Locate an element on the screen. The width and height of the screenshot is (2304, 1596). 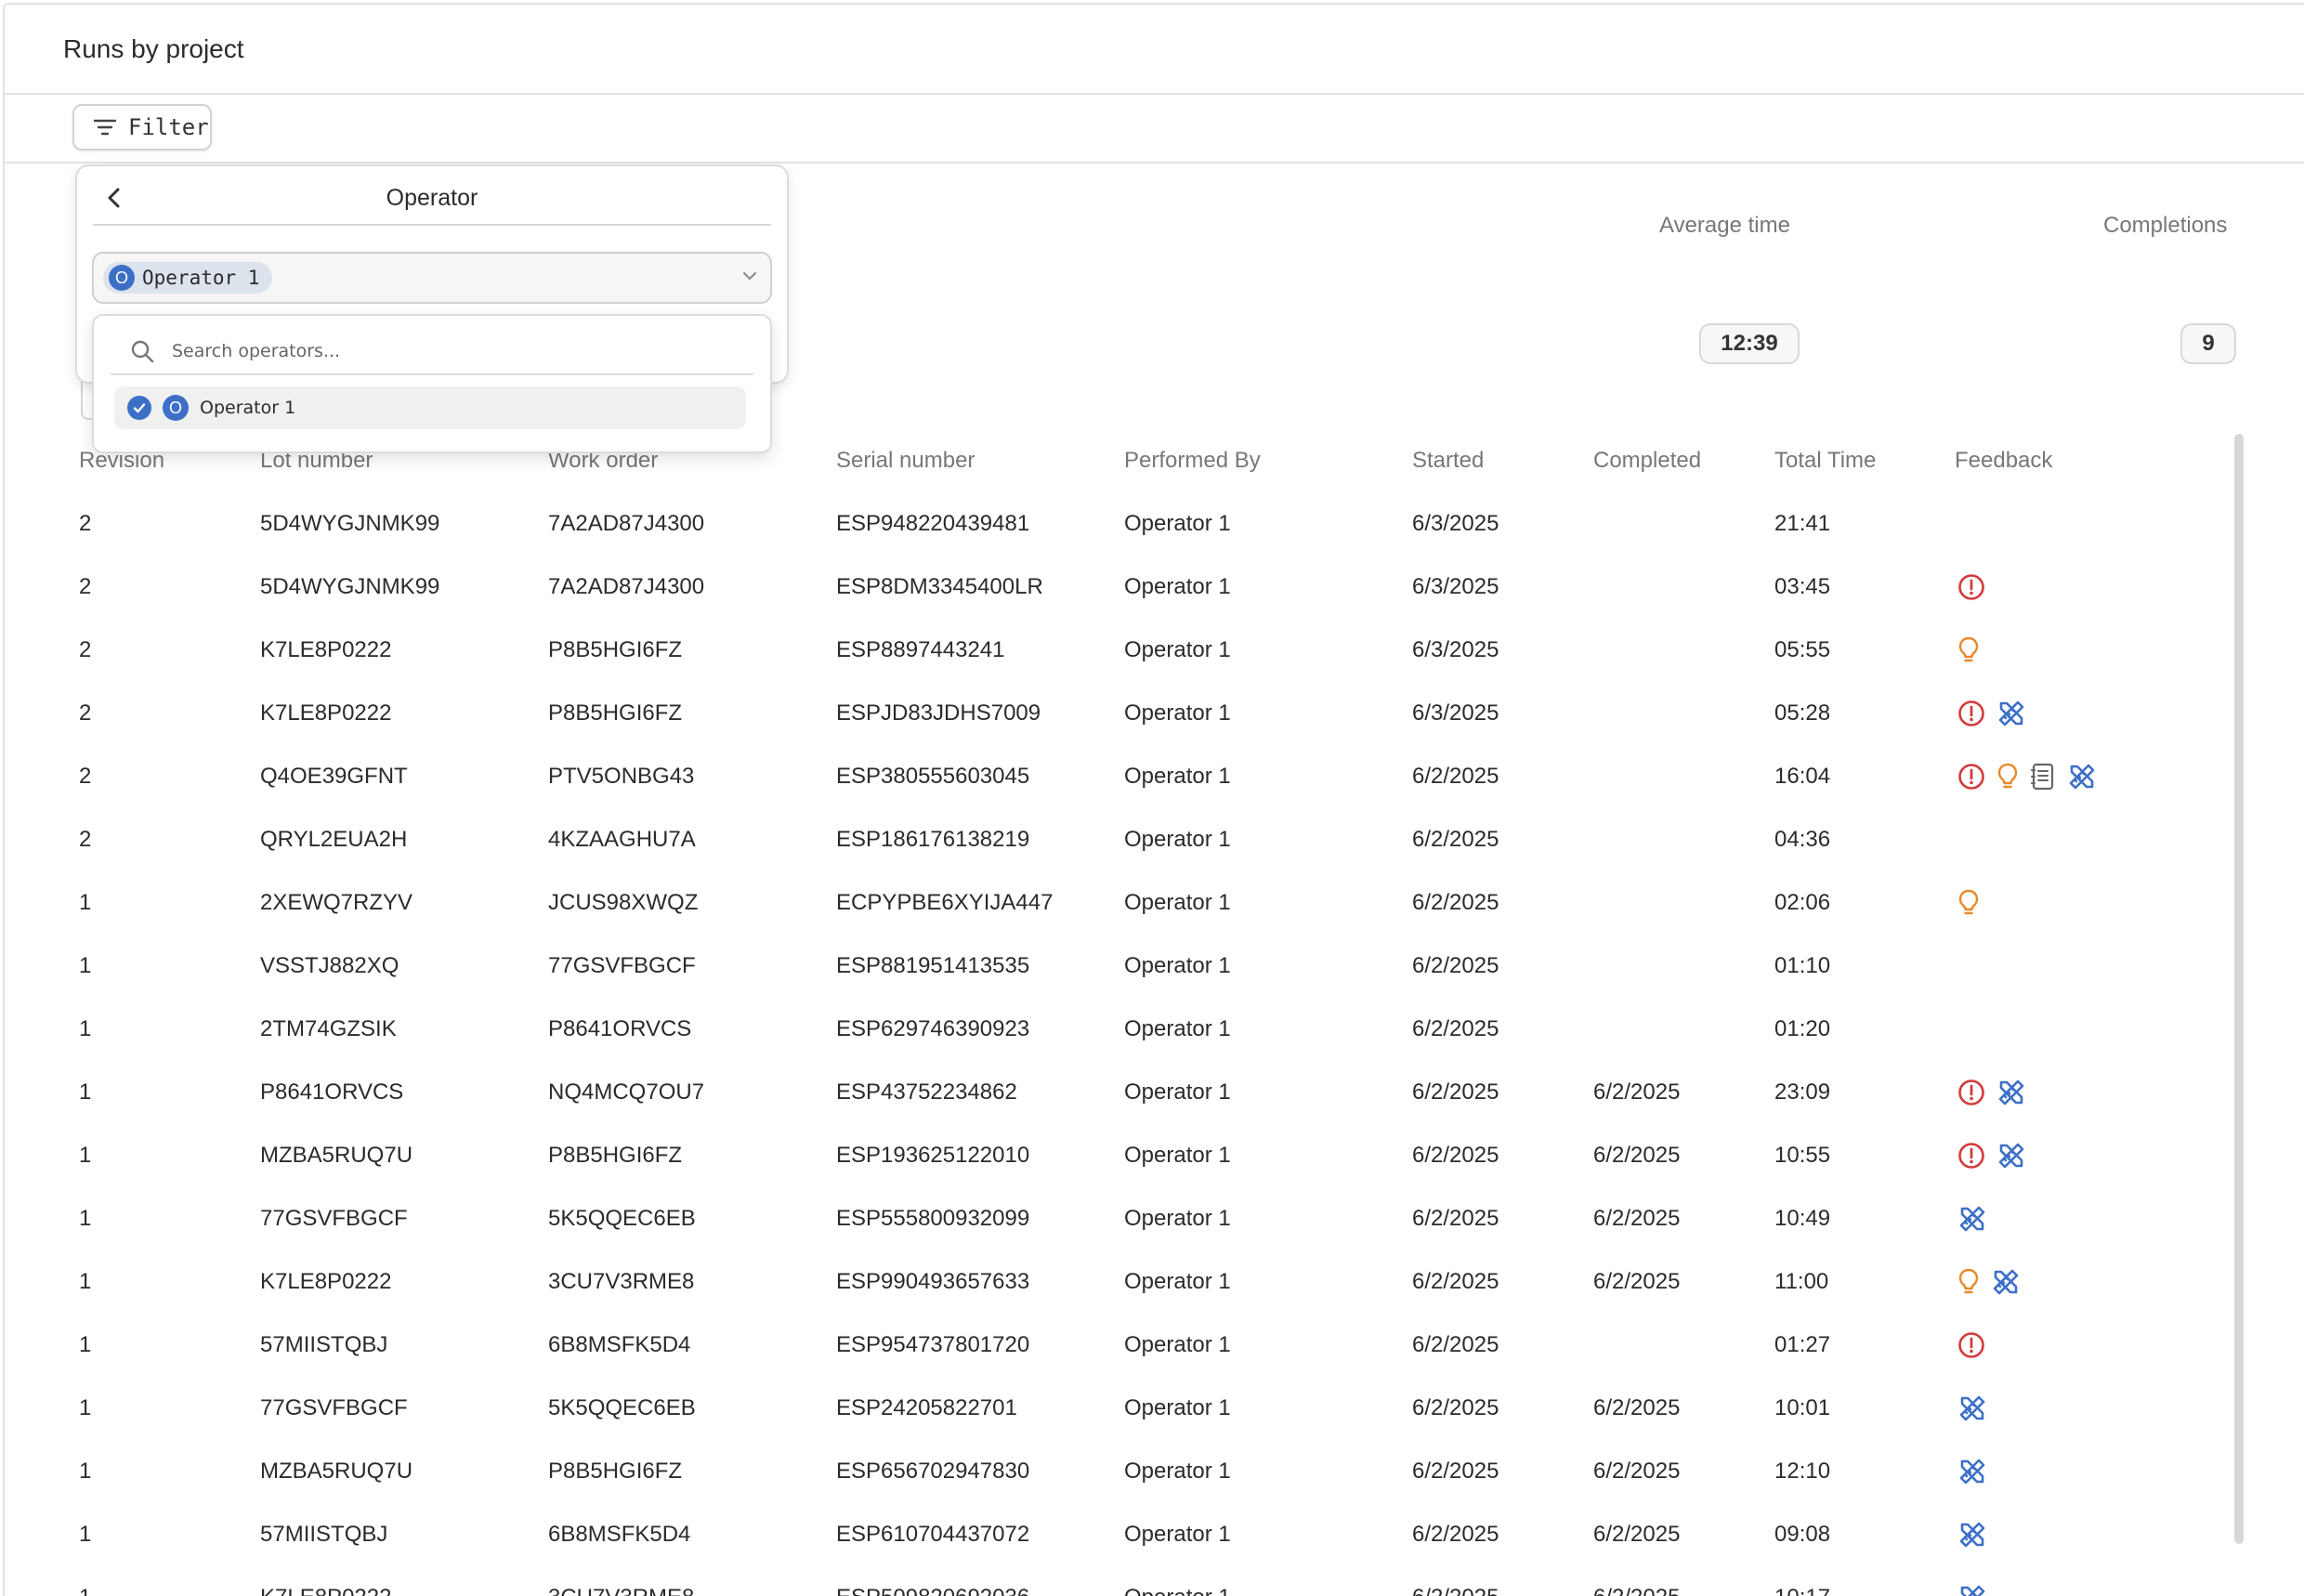
avatar: O is located at coordinates (176, 408).